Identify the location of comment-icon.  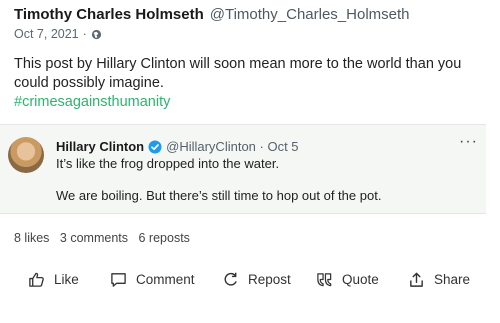
(118, 279).